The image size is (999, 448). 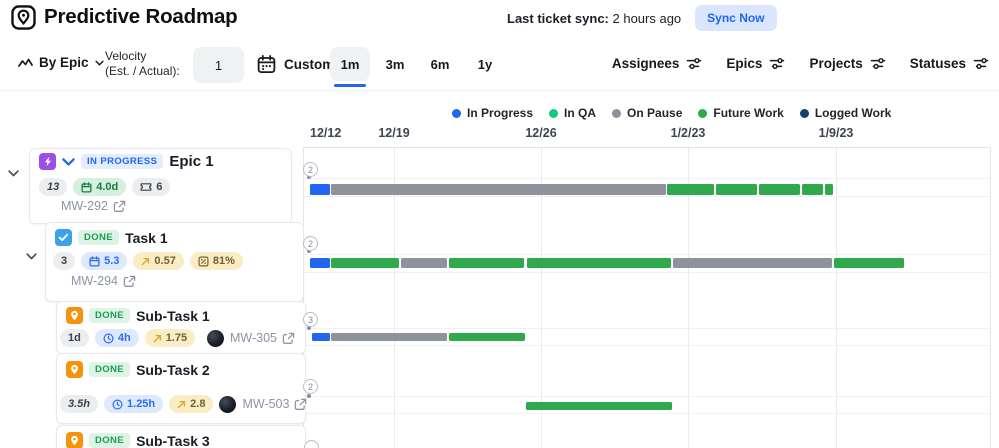 I want to click on filter-label: Assignees, so click(x=645, y=63).